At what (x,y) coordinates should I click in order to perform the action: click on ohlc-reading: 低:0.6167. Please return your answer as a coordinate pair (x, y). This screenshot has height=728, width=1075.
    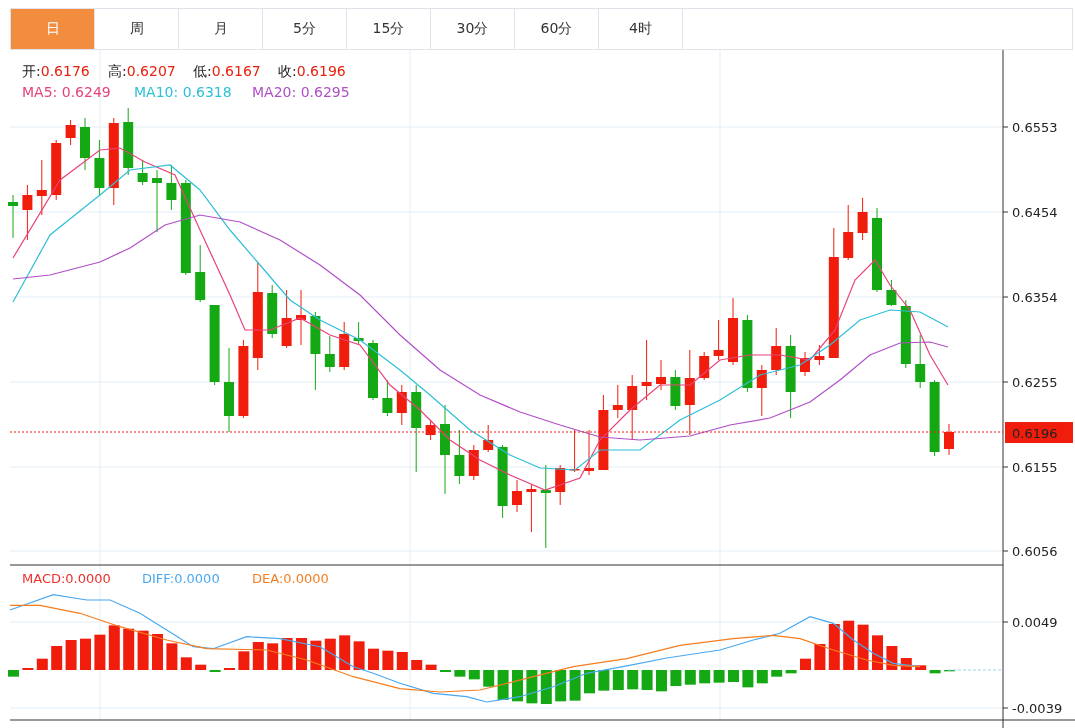
    Looking at the image, I should click on (227, 71).